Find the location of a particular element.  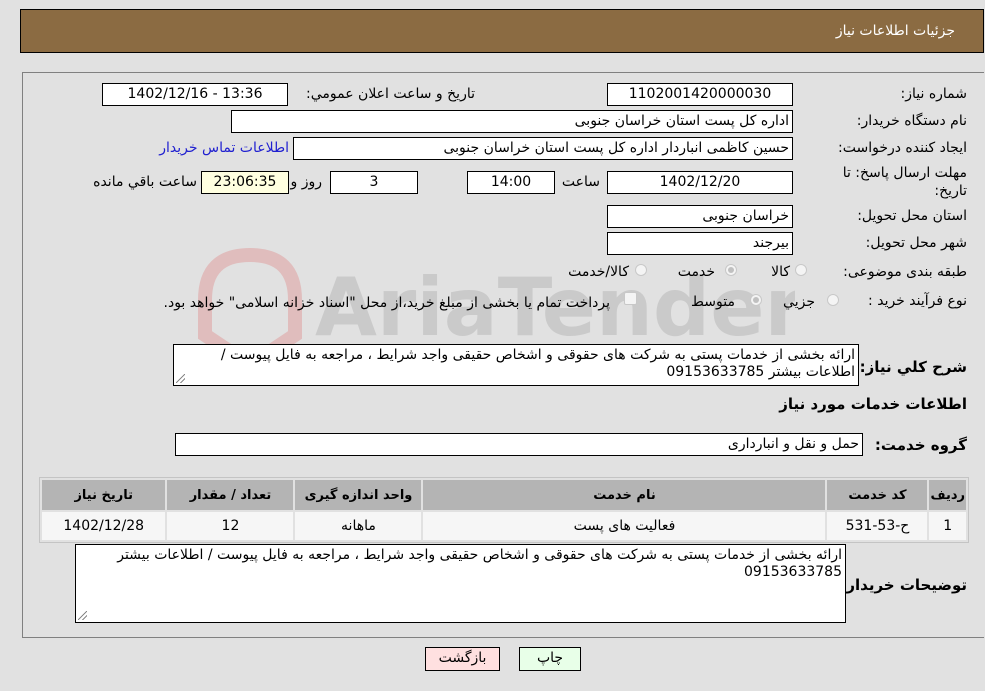

category-option-goods-service: کالا/خدمت is located at coordinates (598, 272).